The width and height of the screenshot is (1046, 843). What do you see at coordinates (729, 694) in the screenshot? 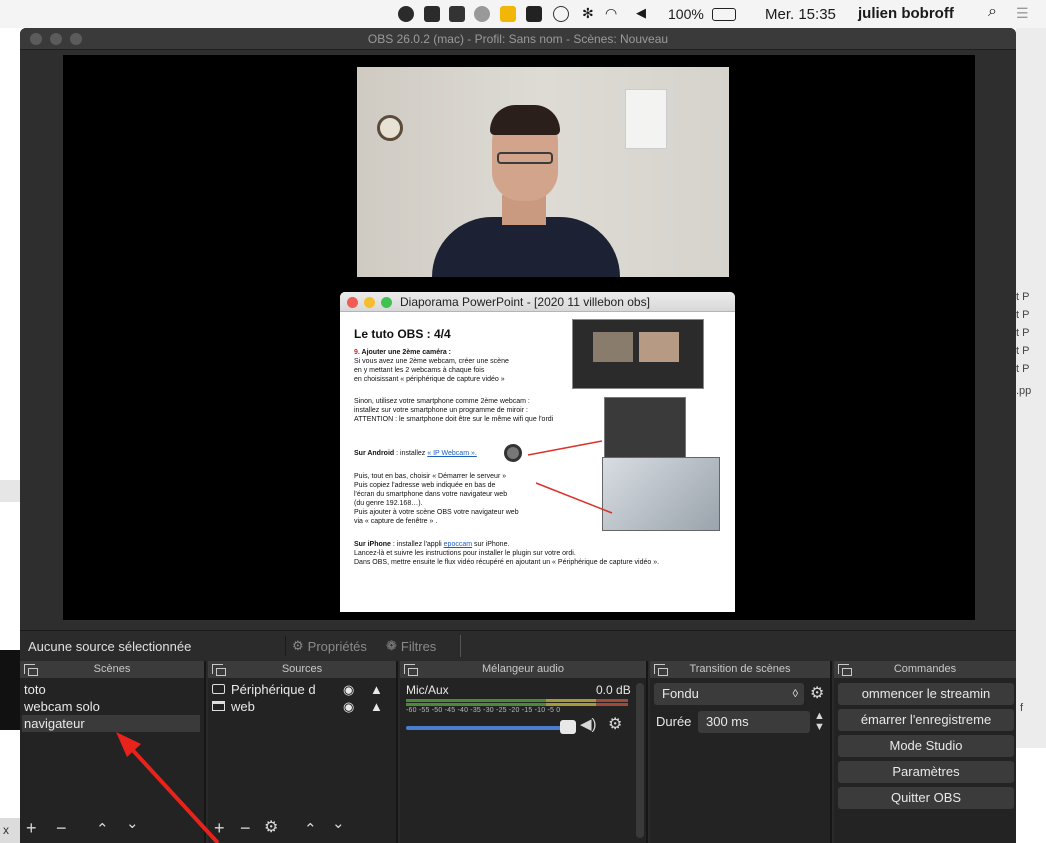
I see `transition-select: Fondu ◊` at bounding box center [729, 694].